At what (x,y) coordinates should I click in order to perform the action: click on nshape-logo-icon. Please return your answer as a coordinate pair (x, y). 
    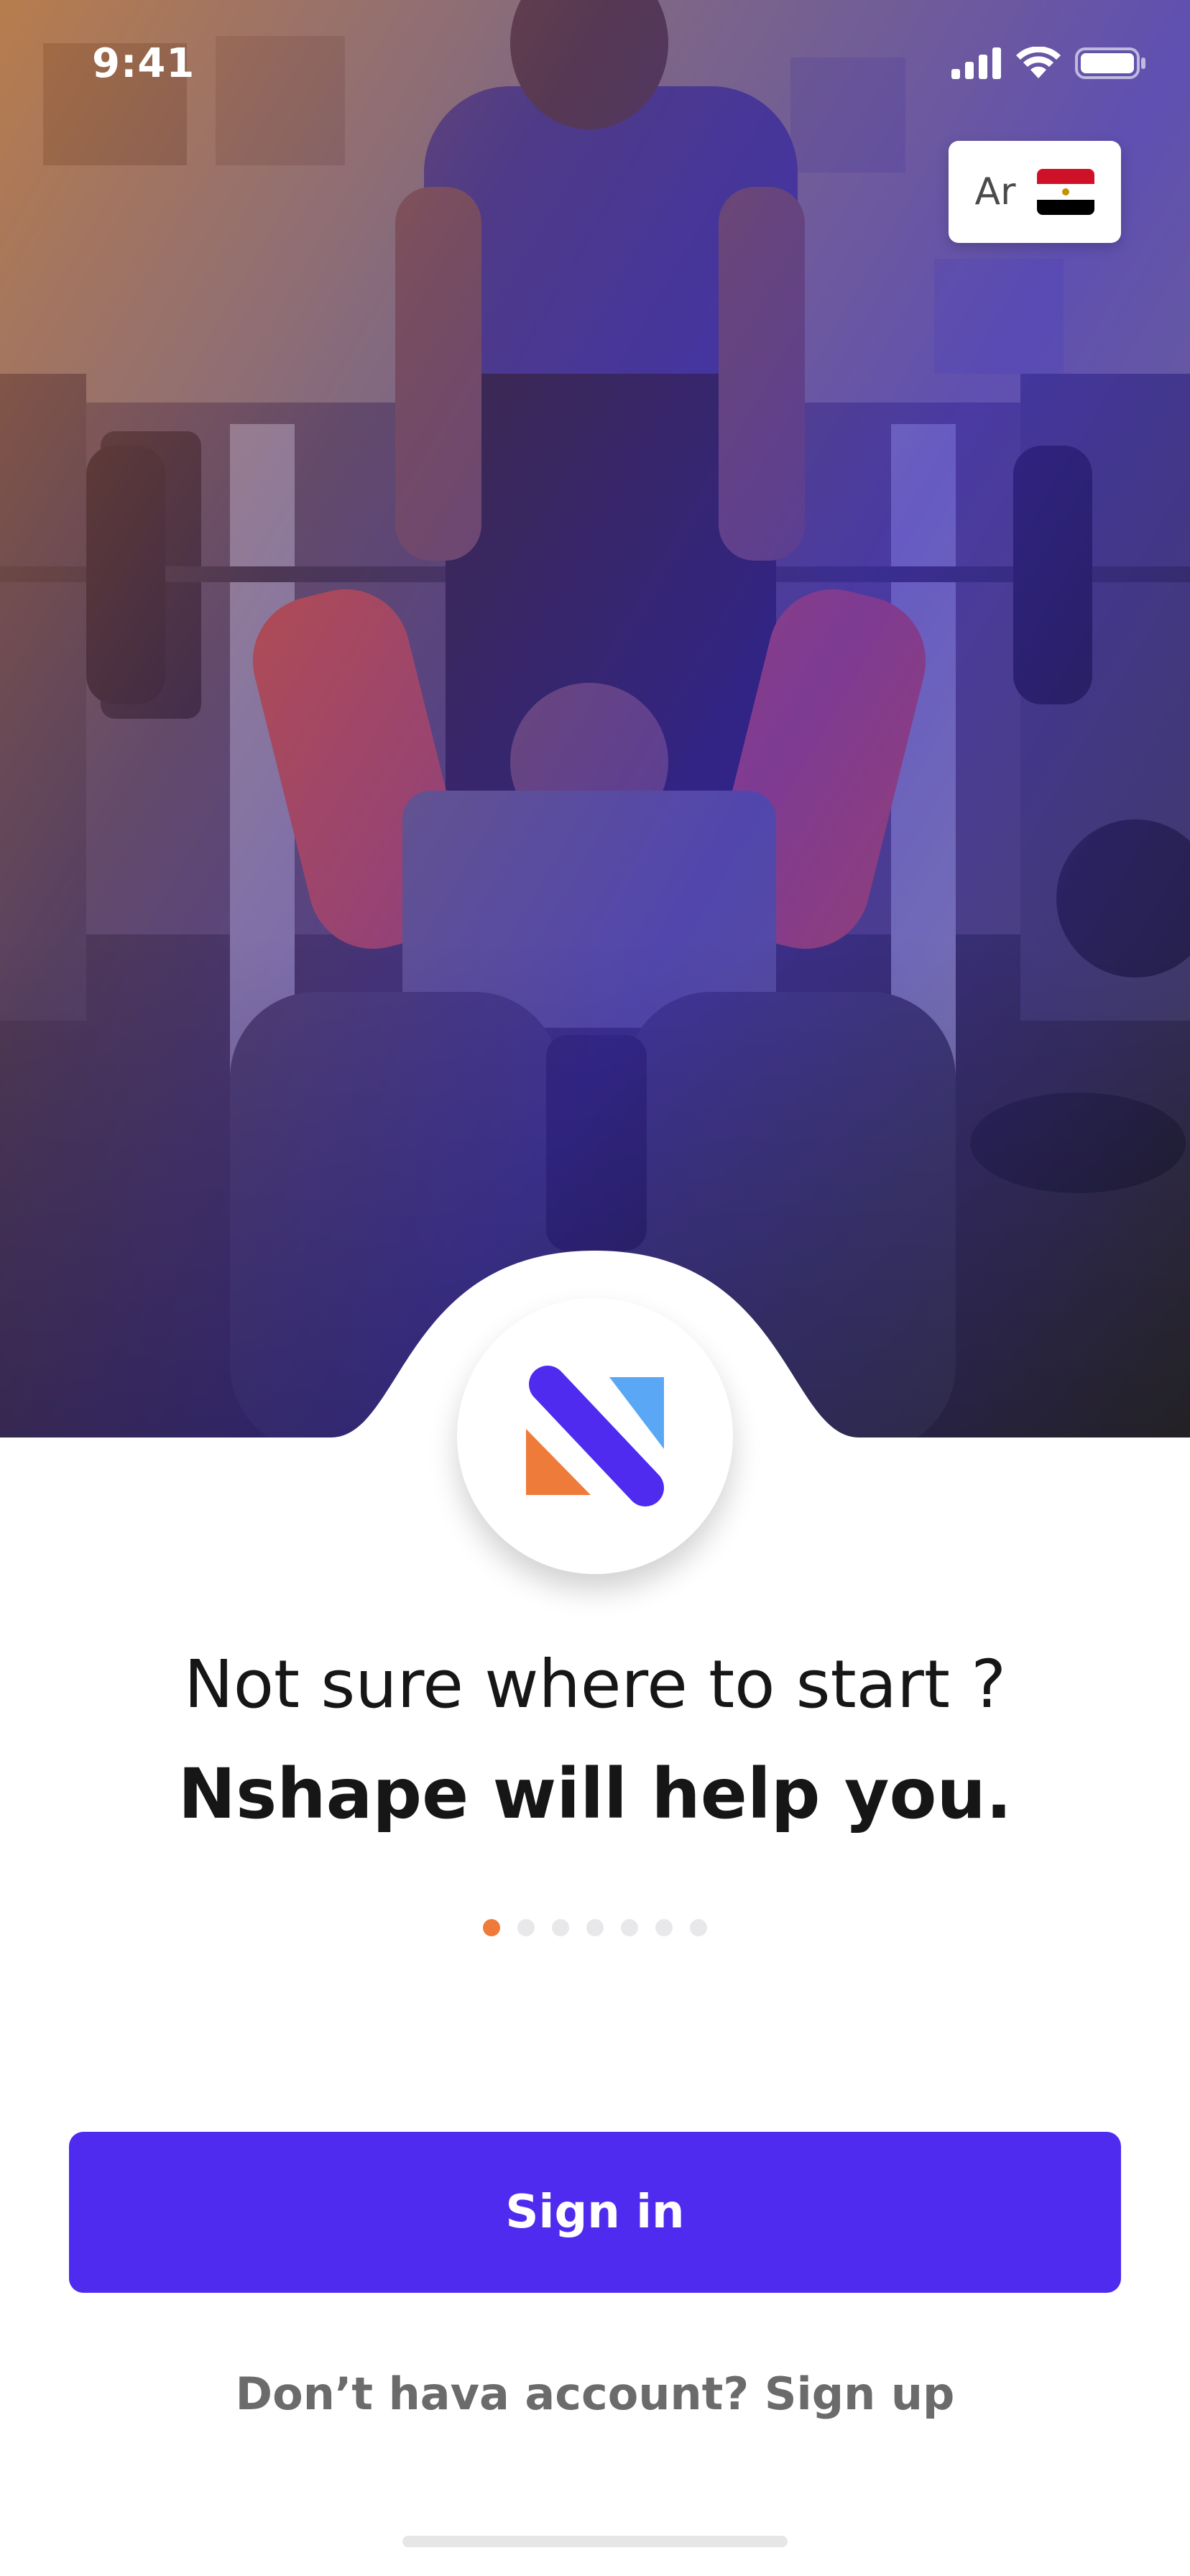
    Looking at the image, I should click on (595, 1436).